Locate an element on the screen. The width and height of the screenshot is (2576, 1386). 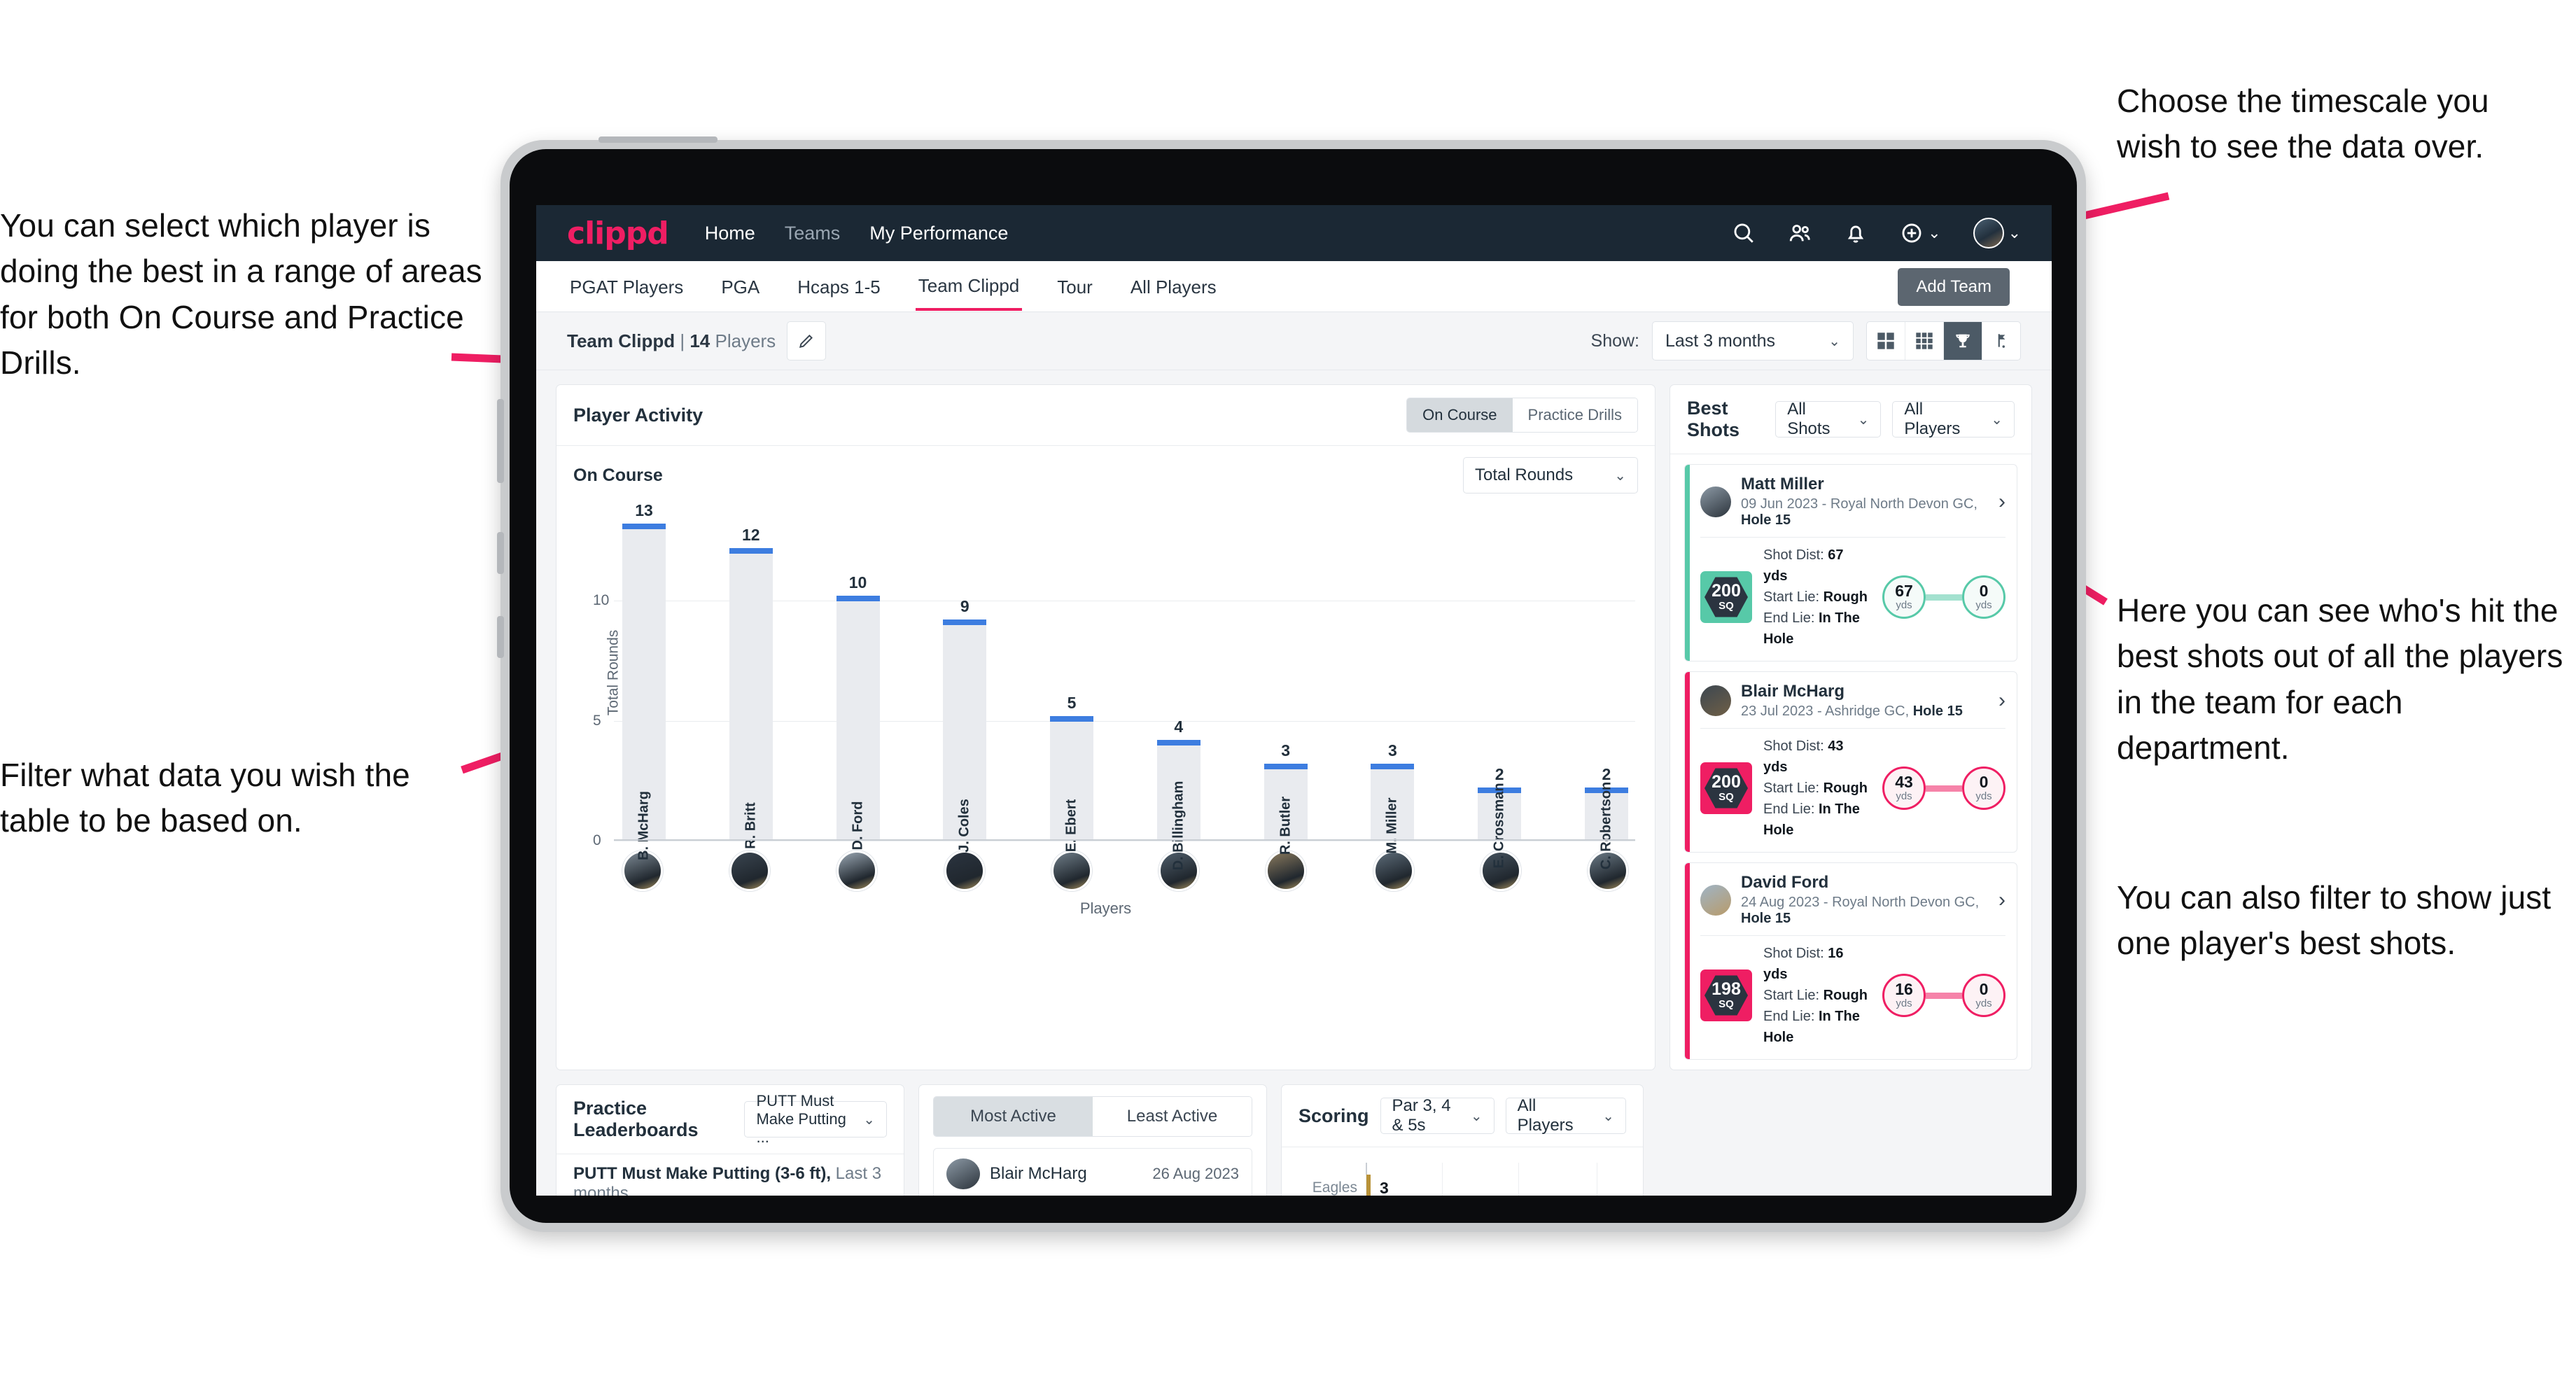
golf-flag-icon is located at coordinates (2001, 341).